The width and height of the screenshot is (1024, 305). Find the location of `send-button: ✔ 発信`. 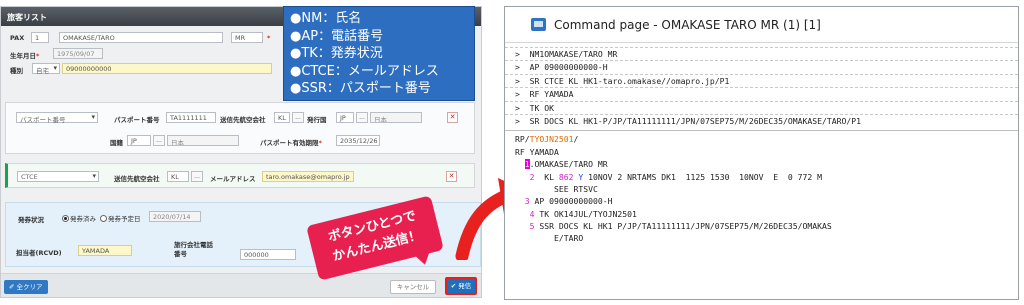

send-button: ✔ 発信 is located at coordinates (461, 286).